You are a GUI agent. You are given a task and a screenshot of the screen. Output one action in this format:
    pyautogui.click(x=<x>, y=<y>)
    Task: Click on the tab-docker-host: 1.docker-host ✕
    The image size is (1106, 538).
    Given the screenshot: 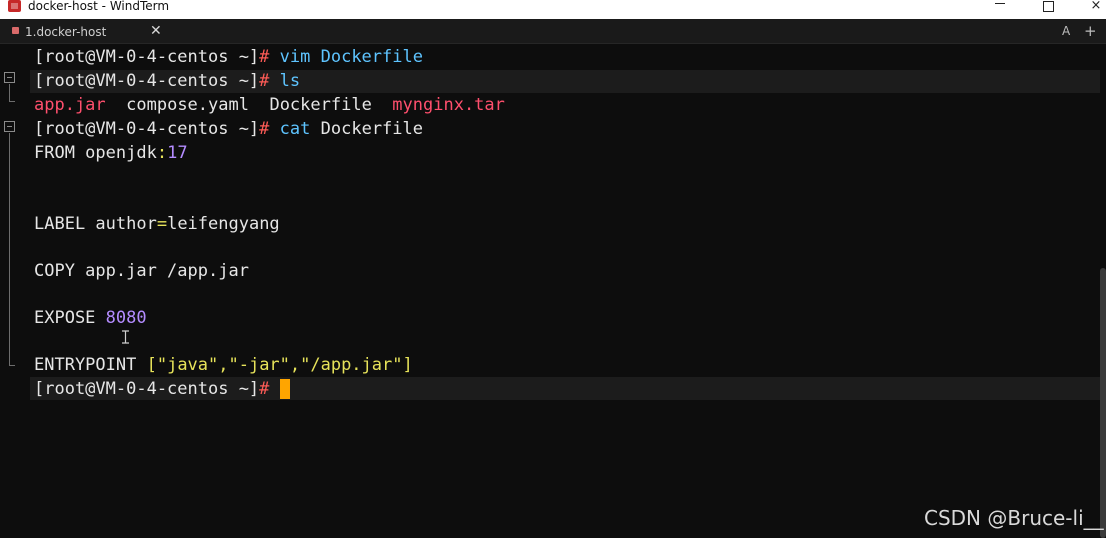 What is the action you would take?
    pyautogui.click(x=87, y=31)
    